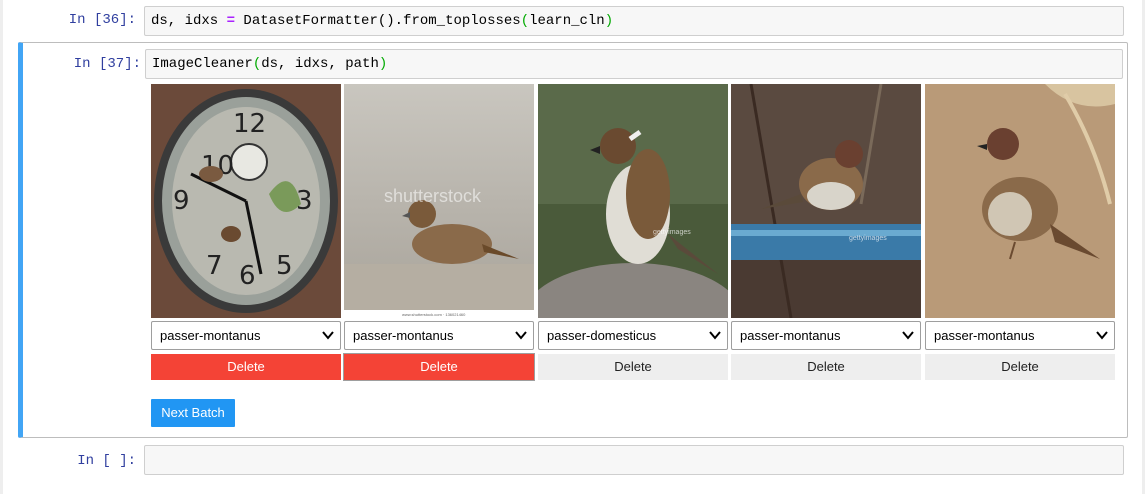  What do you see at coordinates (181, 201) in the screenshot?
I see `svg-text: 9` at bounding box center [181, 201].